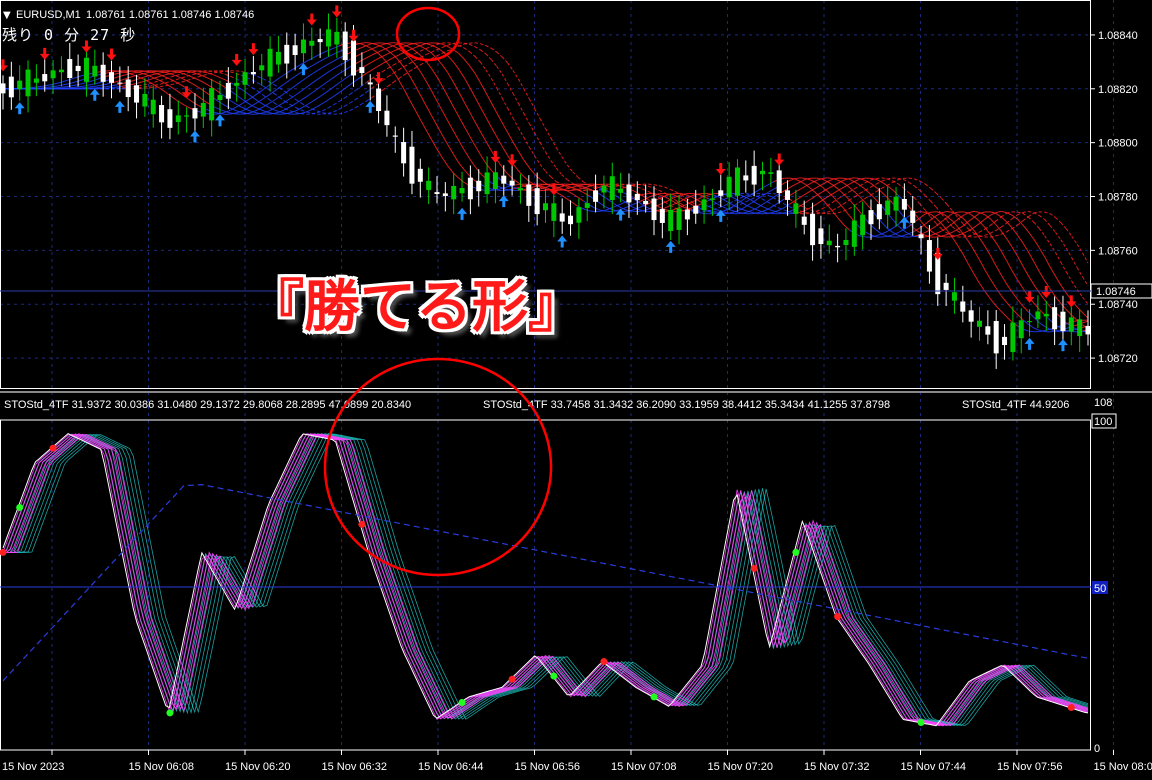 Image resolution: width=1152 pixels, height=780 pixels. What do you see at coordinates (7, 15) in the screenshot?
I see `symbol-dropdown-icon: ▼` at bounding box center [7, 15].